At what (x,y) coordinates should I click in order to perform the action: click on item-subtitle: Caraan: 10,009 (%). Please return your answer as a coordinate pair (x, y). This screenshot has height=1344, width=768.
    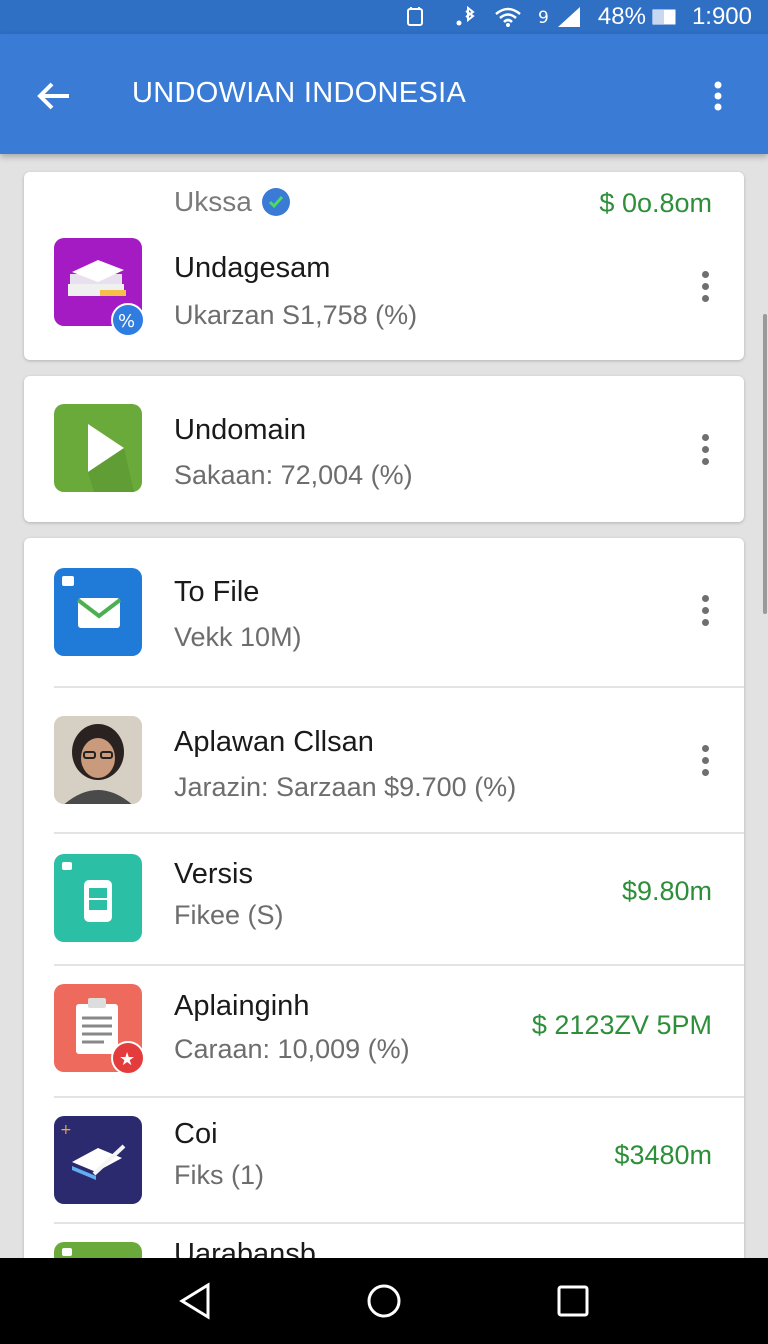
    Looking at the image, I should click on (292, 1049).